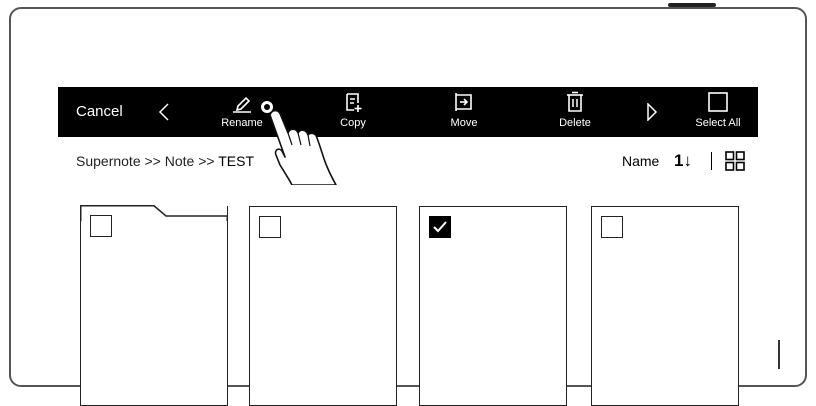  I want to click on cancel-button: Cancel, so click(99, 111).